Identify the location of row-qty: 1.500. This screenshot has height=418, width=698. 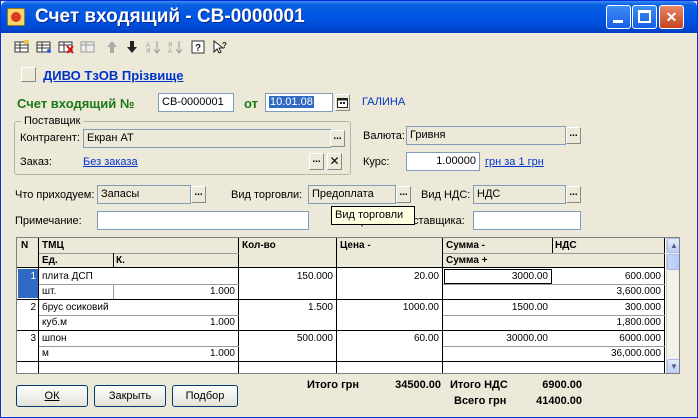
(287, 307).